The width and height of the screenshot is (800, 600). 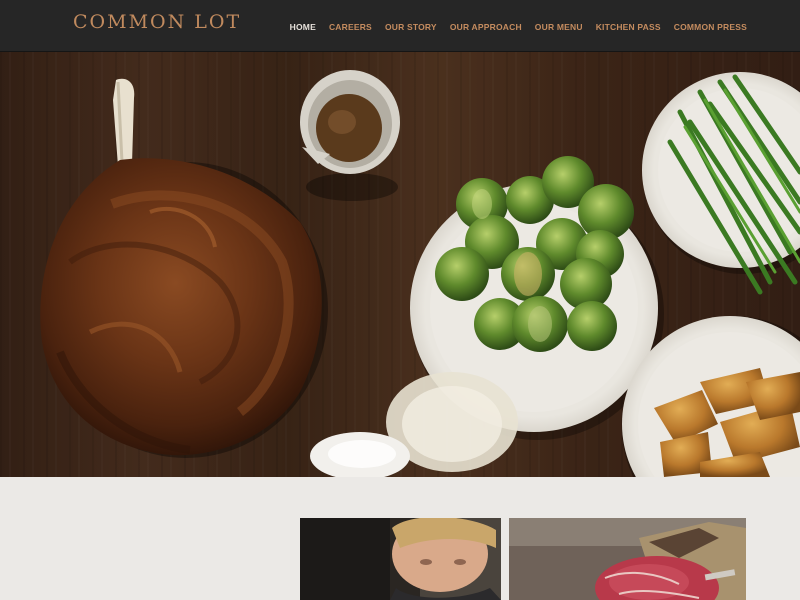 I want to click on chef-photo, so click(x=400, y=559).